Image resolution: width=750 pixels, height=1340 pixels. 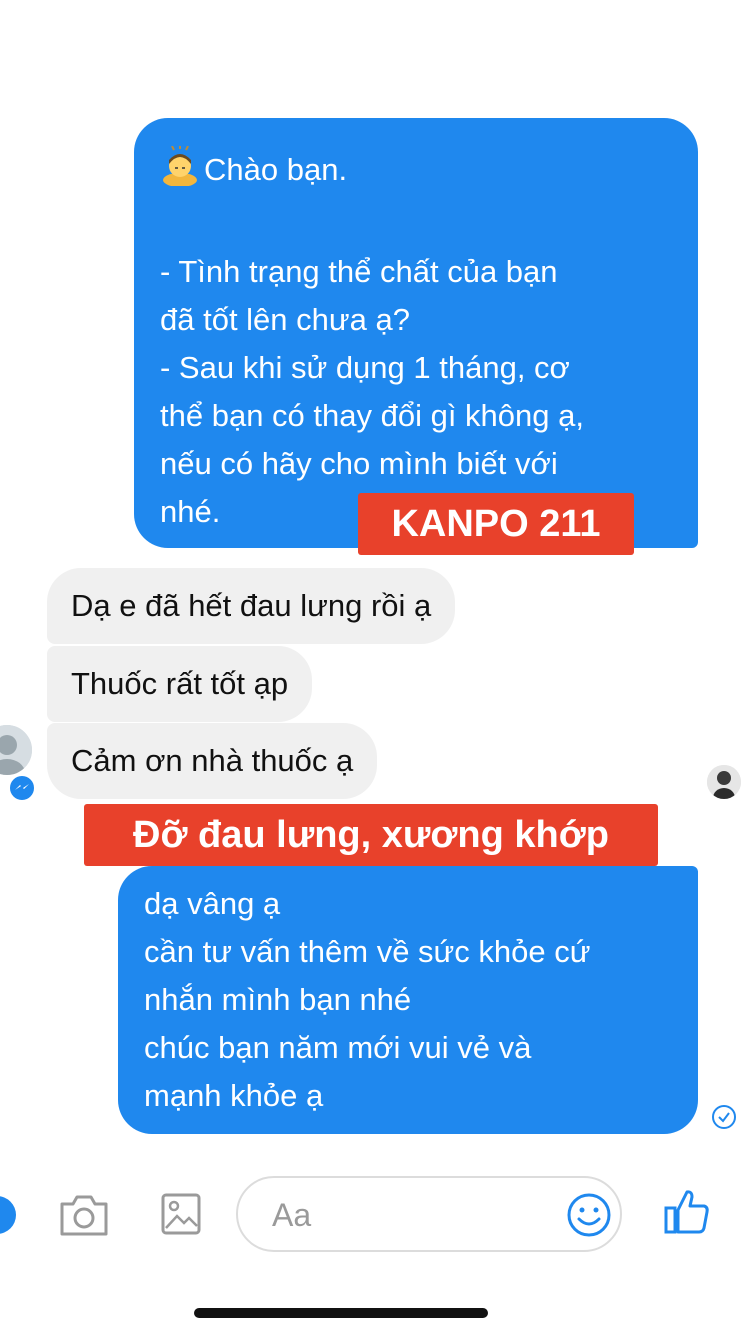 What do you see at coordinates (8, 1215) in the screenshot?
I see `more-actions-icon` at bounding box center [8, 1215].